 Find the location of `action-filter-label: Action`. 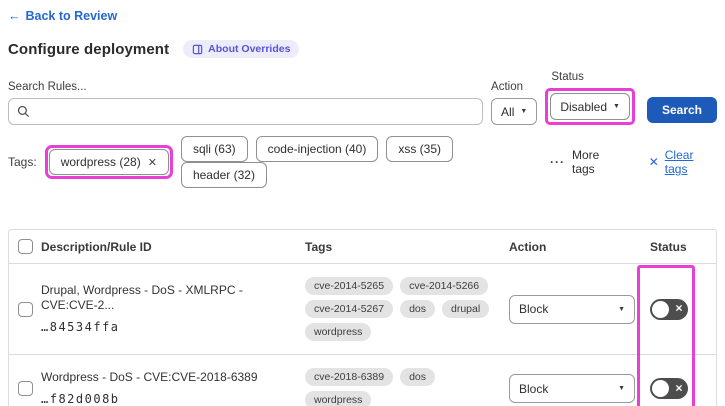

action-filter-label: Action is located at coordinates (507, 87).